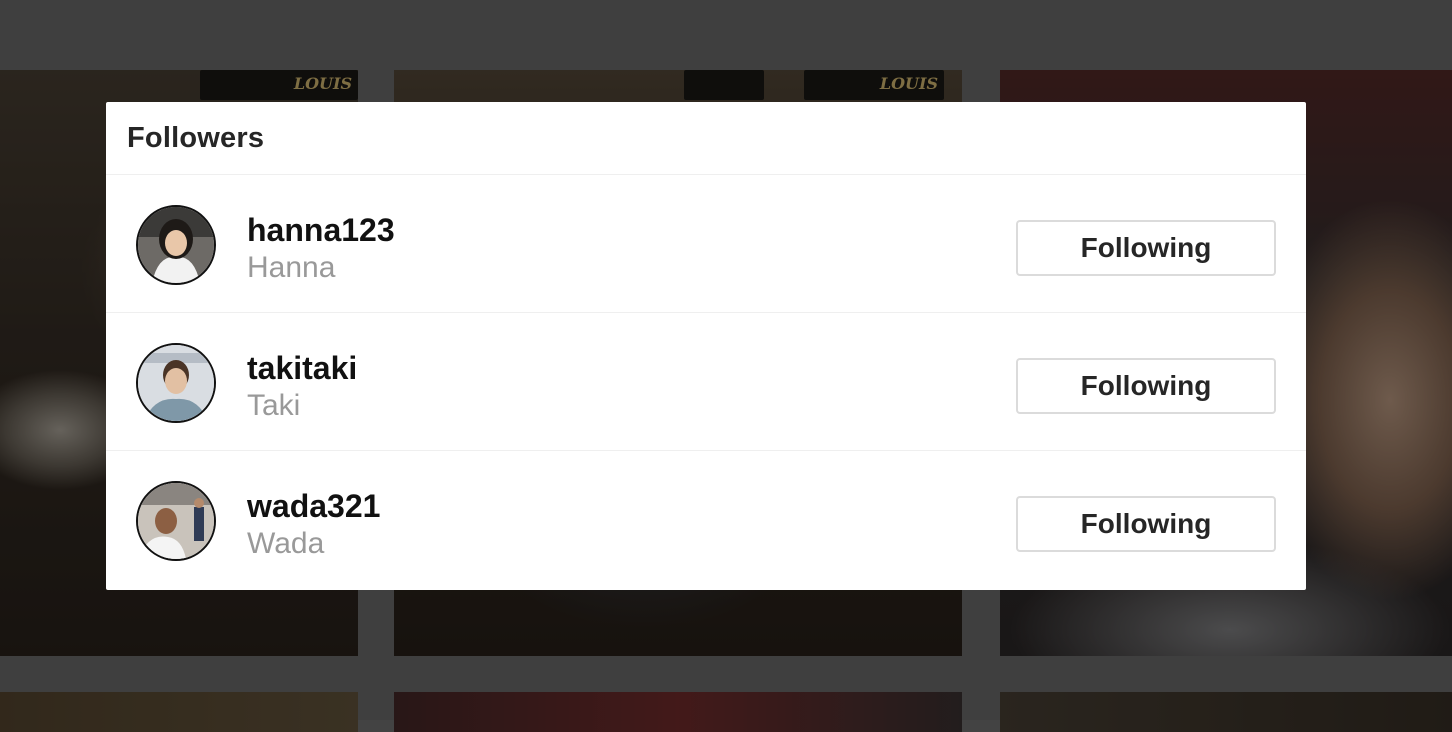  I want to click on full-name: Hanna, so click(291, 267).